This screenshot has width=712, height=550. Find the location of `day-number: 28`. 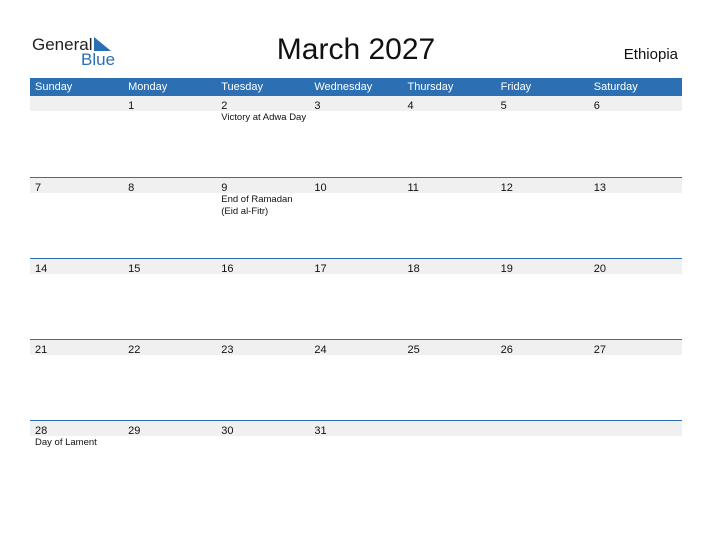

day-number: 28 is located at coordinates (41, 431).